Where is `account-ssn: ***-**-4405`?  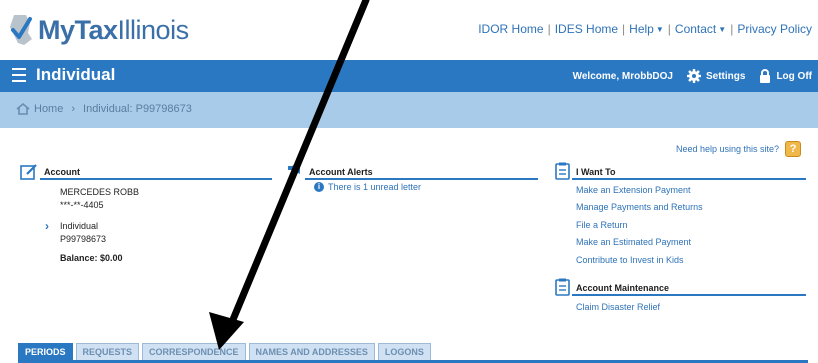 account-ssn: ***-**-4405 is located at coordinates (82, 205).